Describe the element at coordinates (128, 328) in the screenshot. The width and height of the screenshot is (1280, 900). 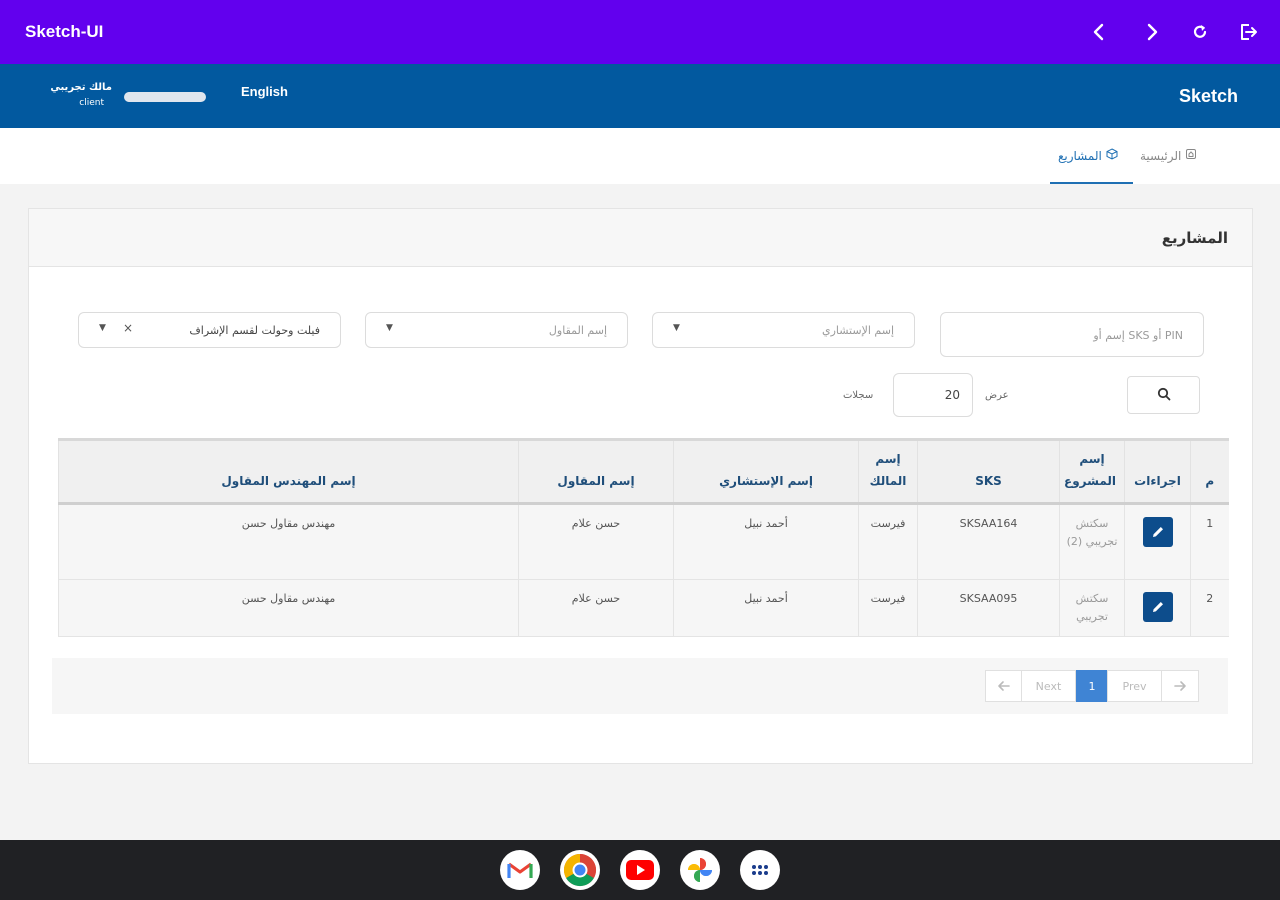
I see `clear-icon: ×` at that location.